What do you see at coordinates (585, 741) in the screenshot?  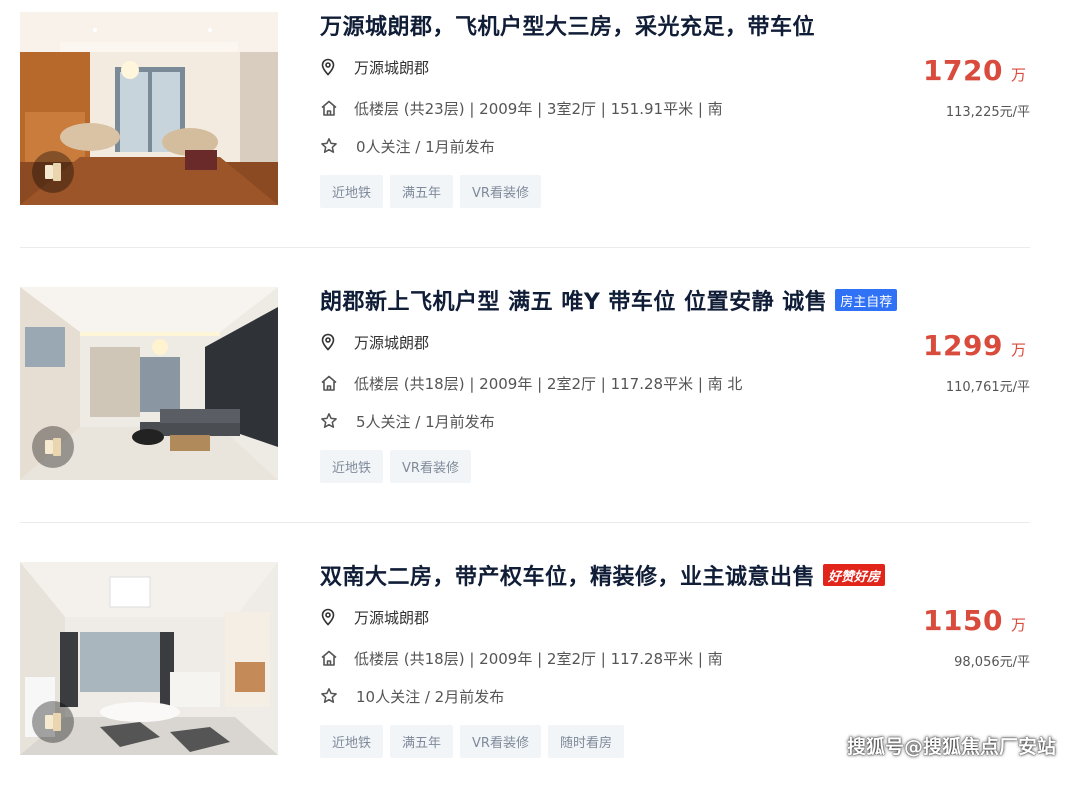 I see `feature-tag: 随时看房` at bounding box center [585, 741].